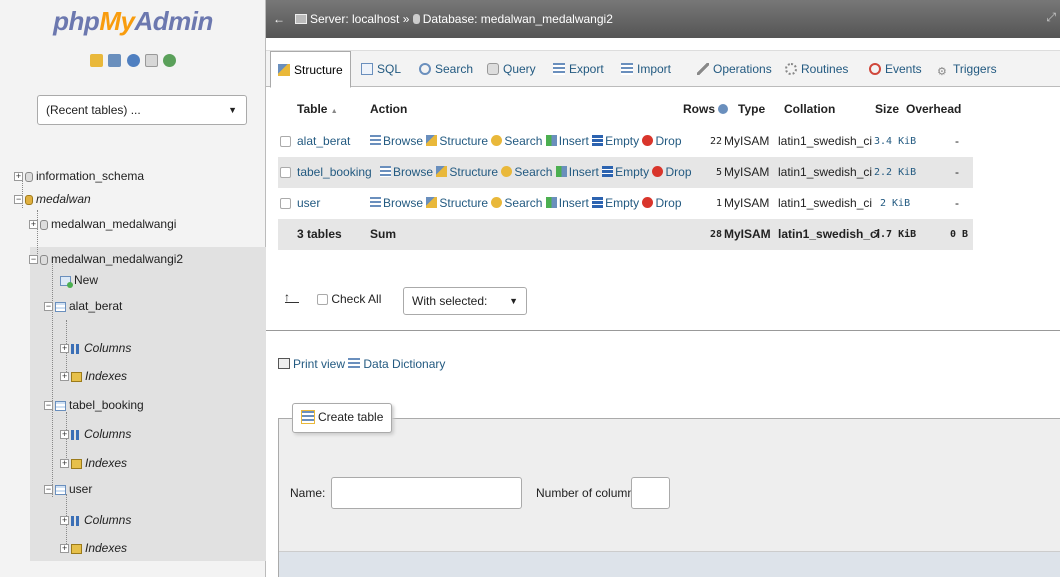  Describe the element at coordinates (322, 300) in the screenshot. I see `check-all-checkbox` at that location.